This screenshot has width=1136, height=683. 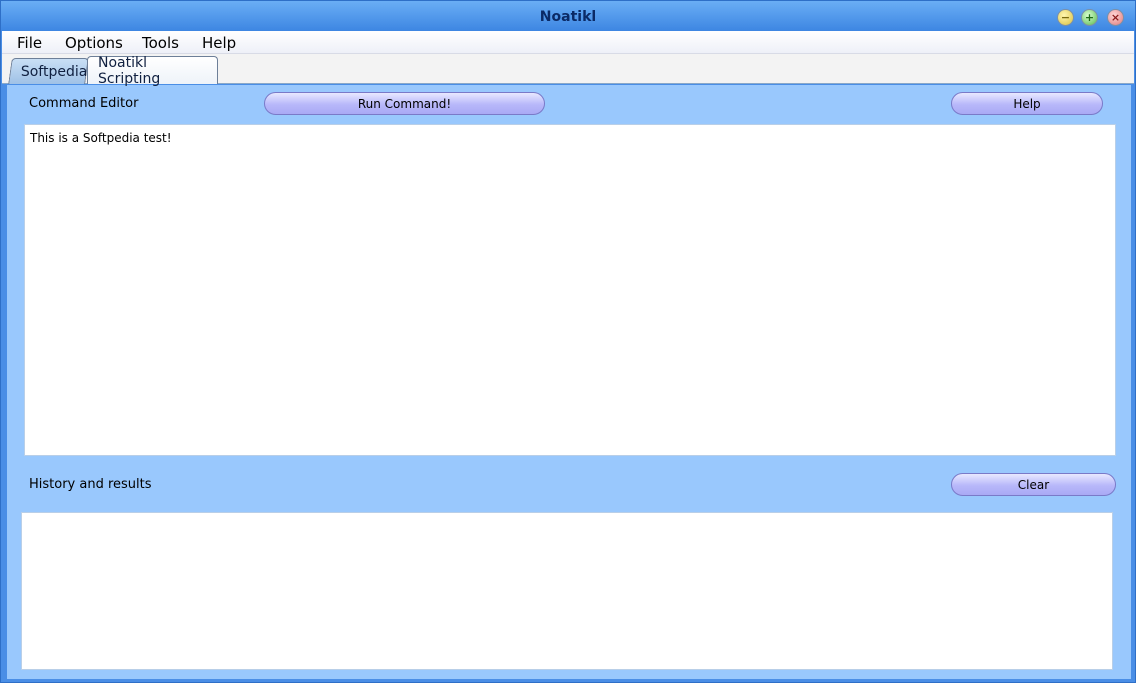 I want to click on maximize-button: +, so click(x=1089, y=17).